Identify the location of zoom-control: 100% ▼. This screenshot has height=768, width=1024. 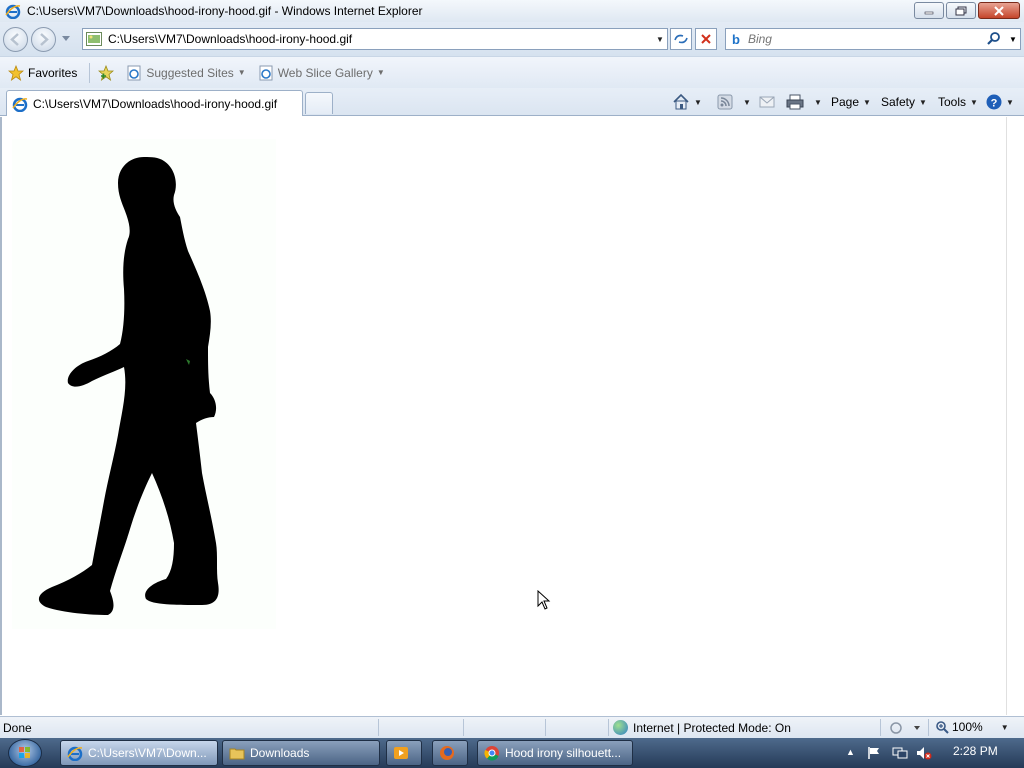
(972, 727).